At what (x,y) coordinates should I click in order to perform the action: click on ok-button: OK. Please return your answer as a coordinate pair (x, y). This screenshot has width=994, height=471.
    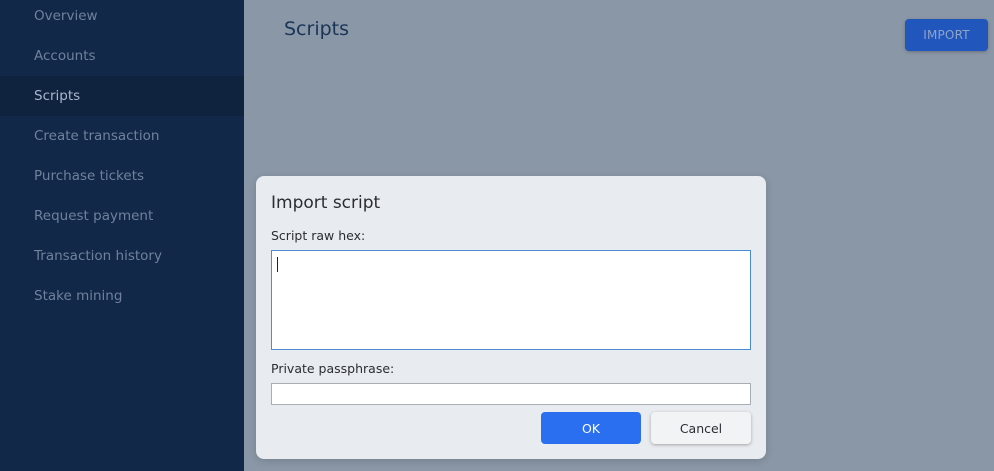
    Looking at the image, I should click on (591, 428).